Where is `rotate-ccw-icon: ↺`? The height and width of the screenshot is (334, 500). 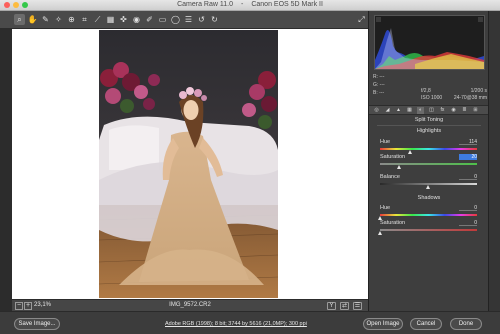 rotate-ccw-icon: ↺ is located at coordinates (201, 19).